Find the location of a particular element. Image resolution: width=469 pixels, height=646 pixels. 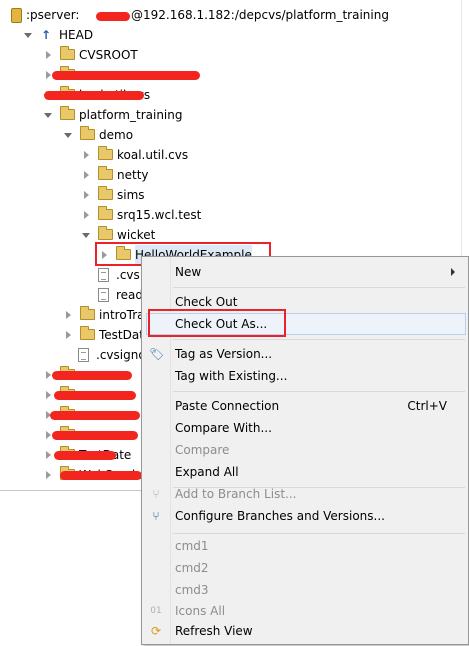

repository-icon is located at coordinates (16, 15).